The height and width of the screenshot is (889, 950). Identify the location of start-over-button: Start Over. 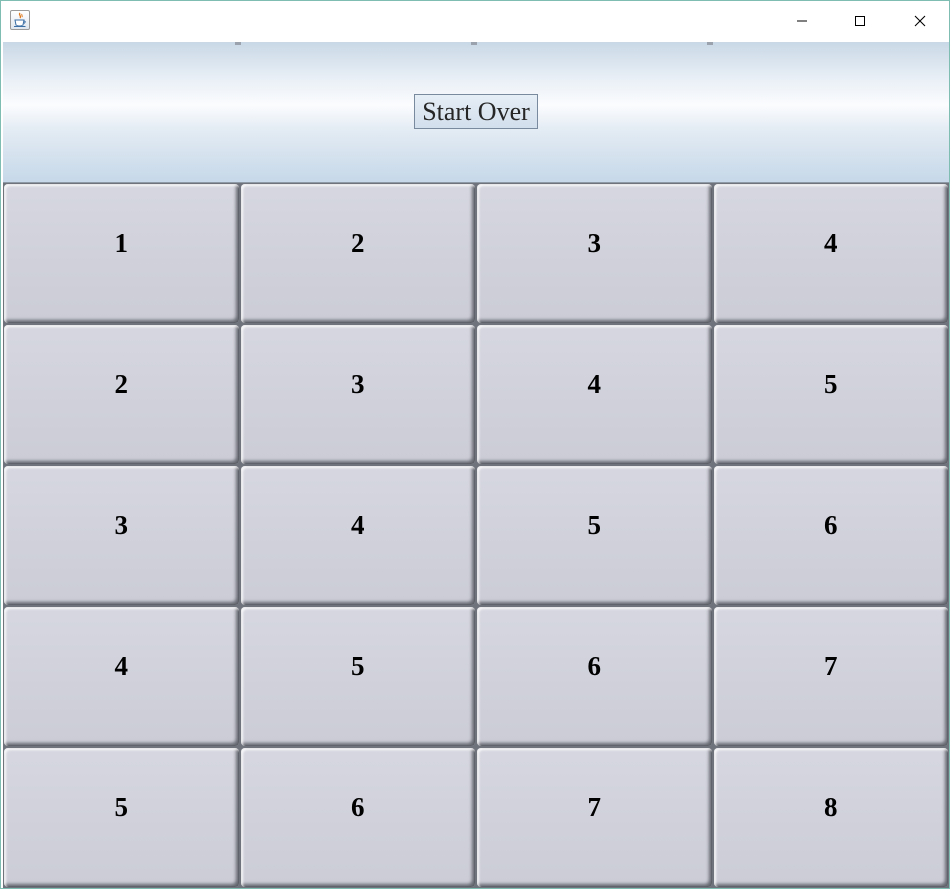
(476, 111).